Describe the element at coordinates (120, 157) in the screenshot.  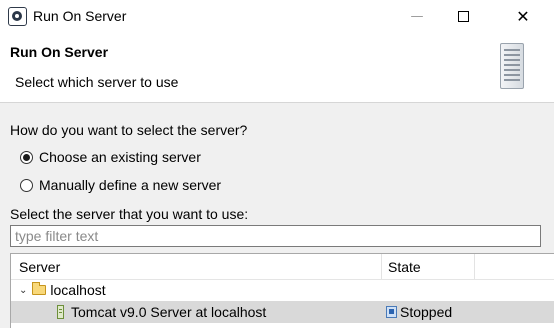
I see `radio-existing-server-label: Choose an existing server` at that location.